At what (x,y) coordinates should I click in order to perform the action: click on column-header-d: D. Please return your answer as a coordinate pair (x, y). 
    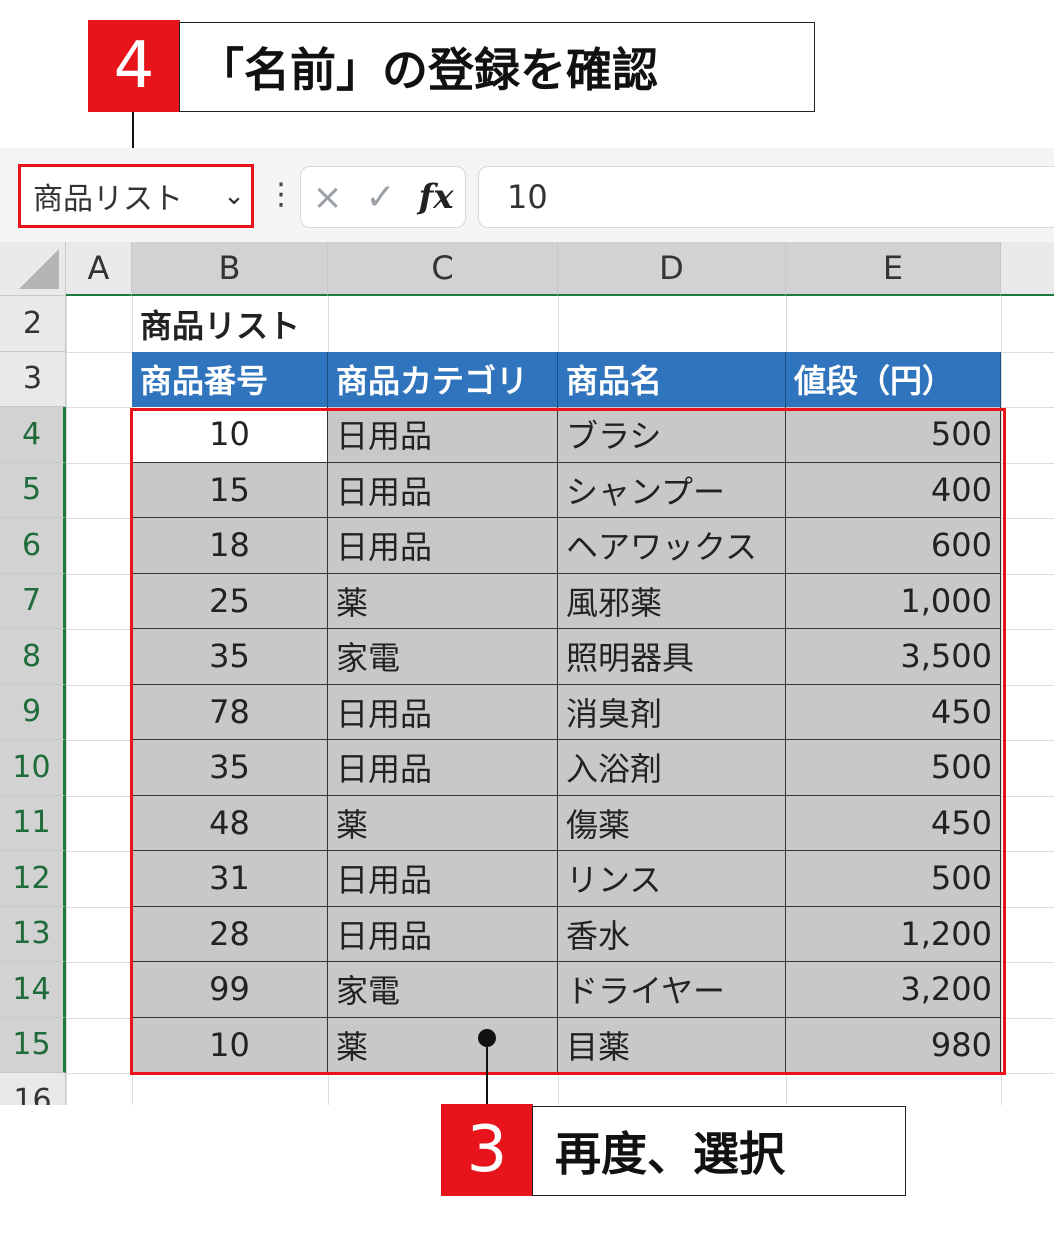
    Looking at the image, I should click on (672, 269).